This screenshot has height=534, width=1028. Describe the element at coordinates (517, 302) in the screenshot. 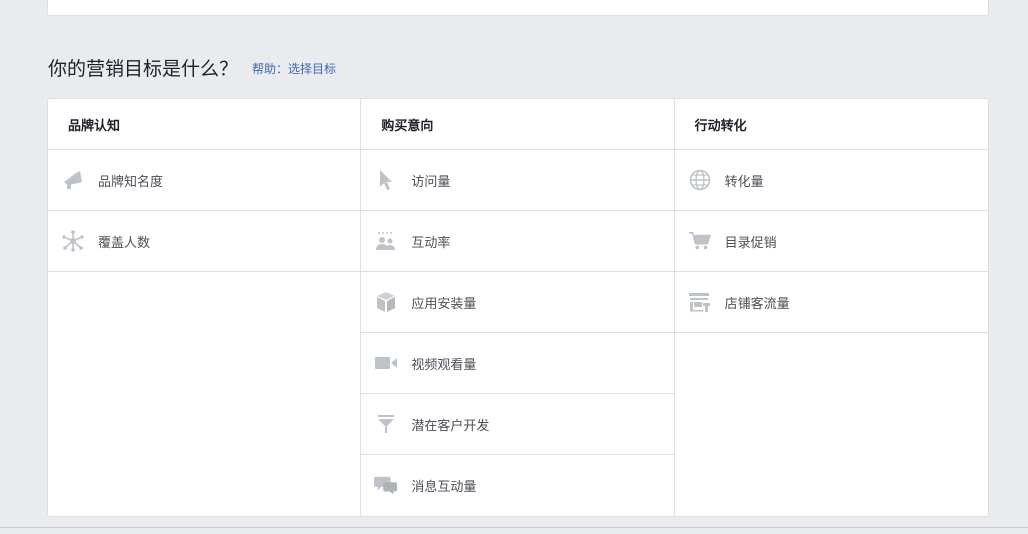

I see `objective-app-installs: 应用安装量` at that location.